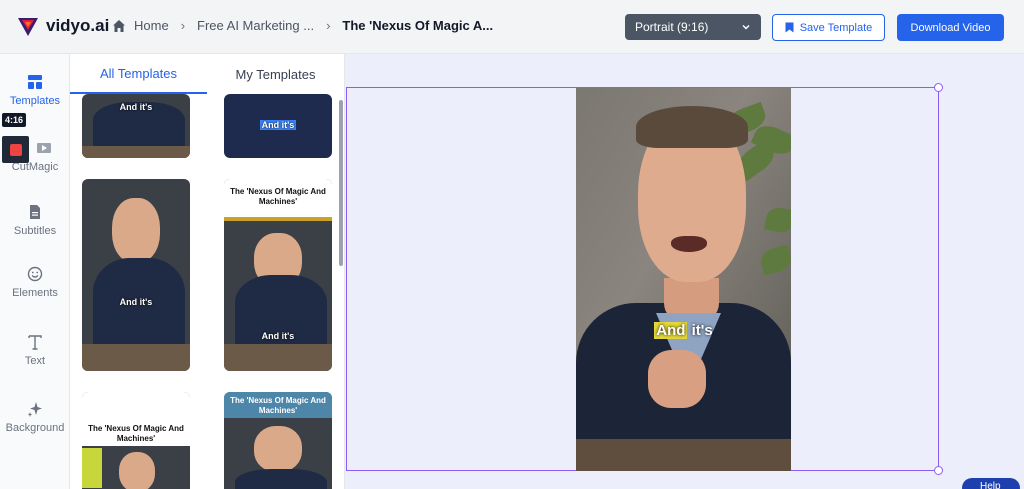  I want to click on rail-item-templates: Templates, so click(35, 90).